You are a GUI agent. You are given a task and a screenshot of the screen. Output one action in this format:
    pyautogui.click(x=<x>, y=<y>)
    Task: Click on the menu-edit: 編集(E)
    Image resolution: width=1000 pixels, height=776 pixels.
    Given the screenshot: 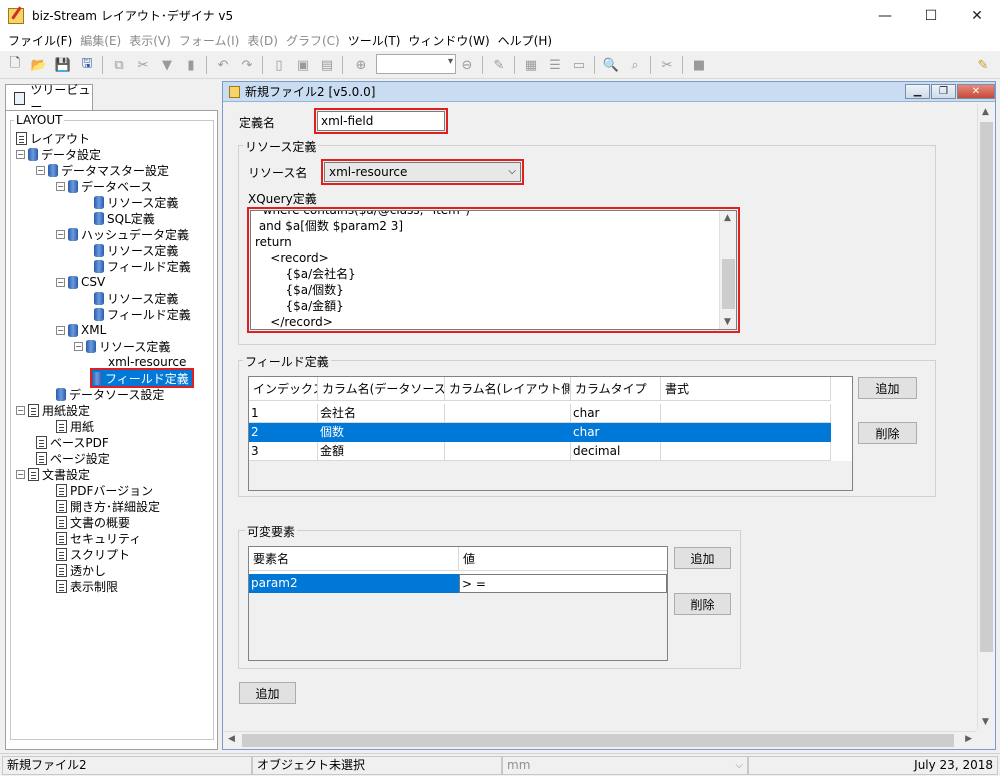 What is the action you would take?
    pyautogui.click(x=100, y=41)
    